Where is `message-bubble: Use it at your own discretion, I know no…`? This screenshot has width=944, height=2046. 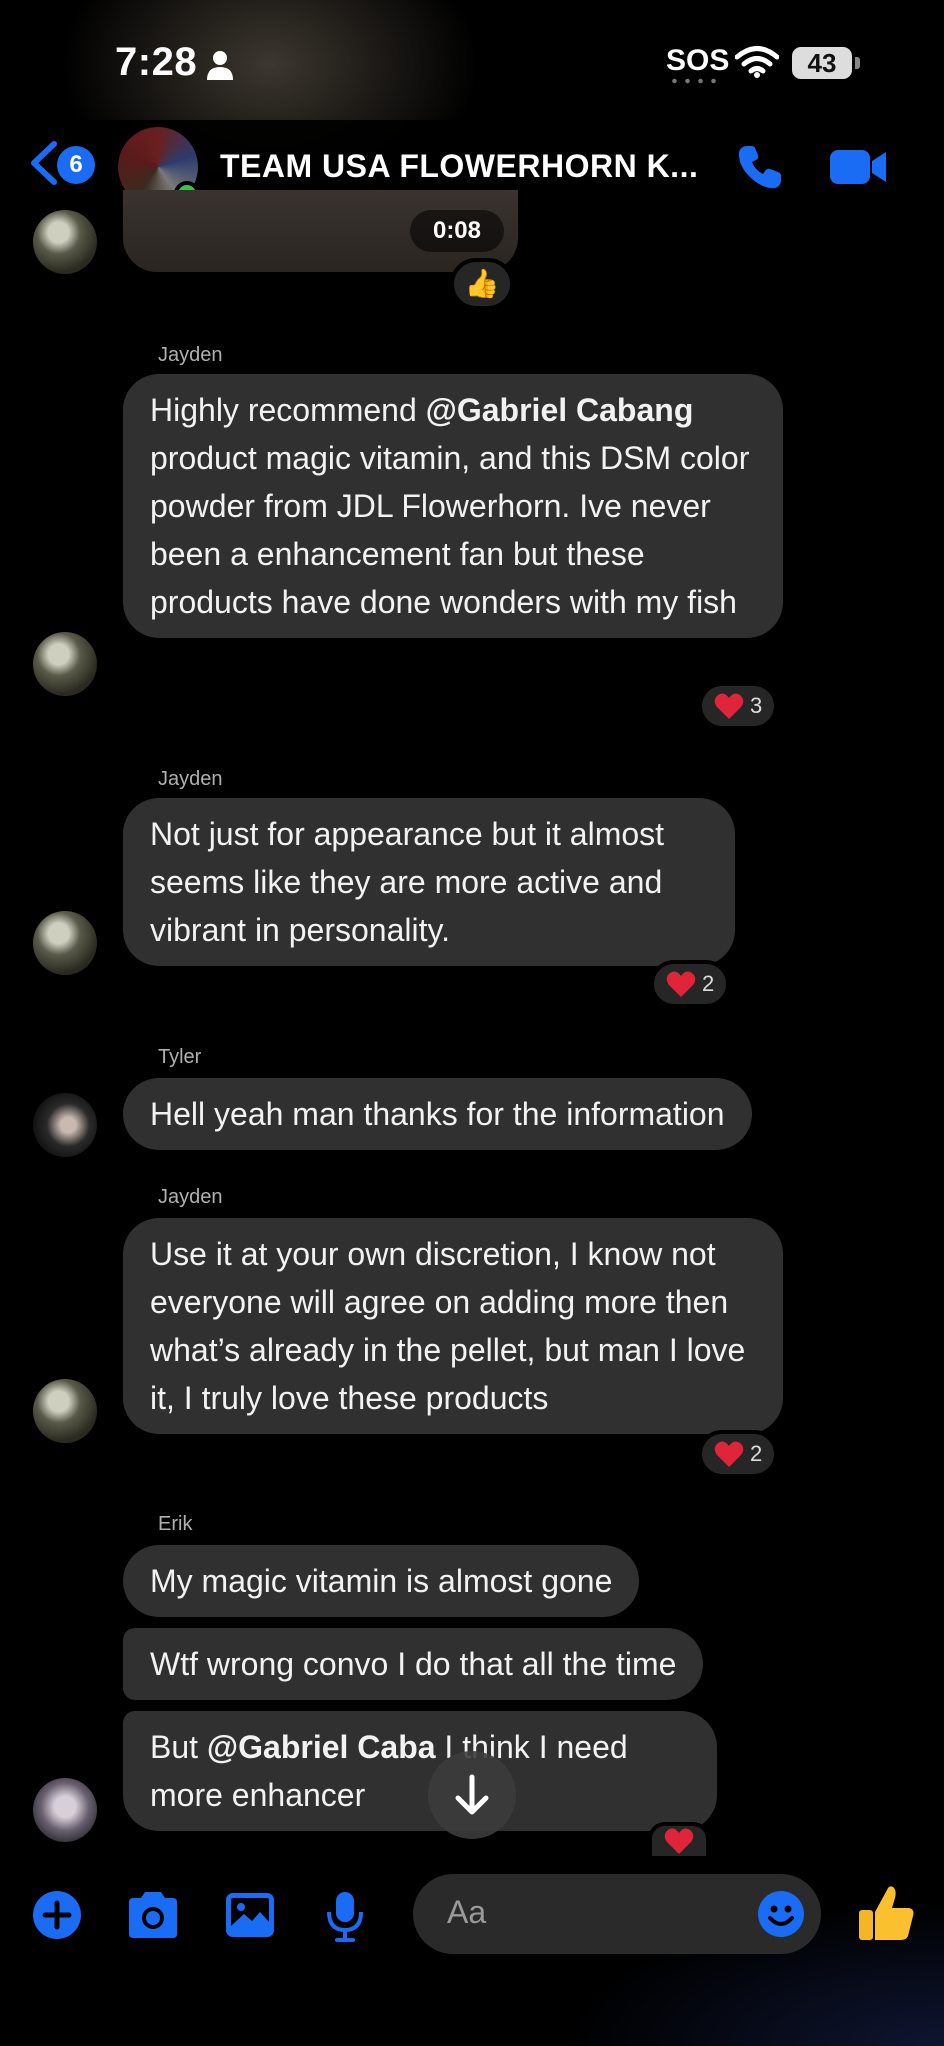
message-bubble: Use it at your own discretion, I know no… is located at coordinates (453, 1326).